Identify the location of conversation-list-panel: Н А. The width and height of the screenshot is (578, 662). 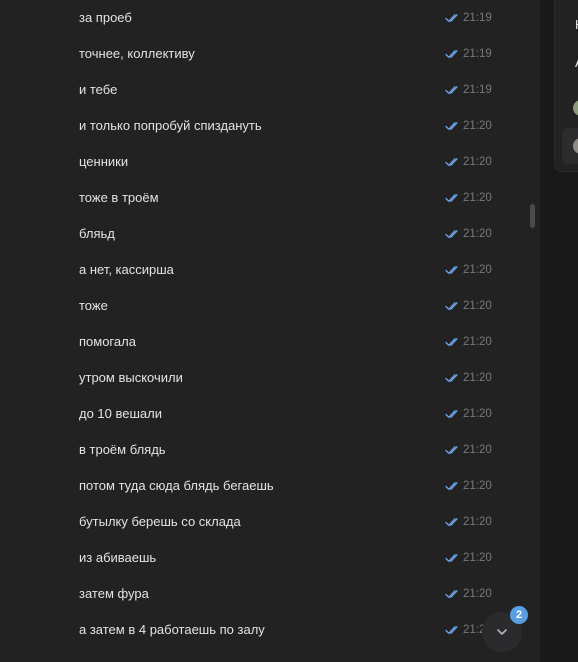
(566, 86).